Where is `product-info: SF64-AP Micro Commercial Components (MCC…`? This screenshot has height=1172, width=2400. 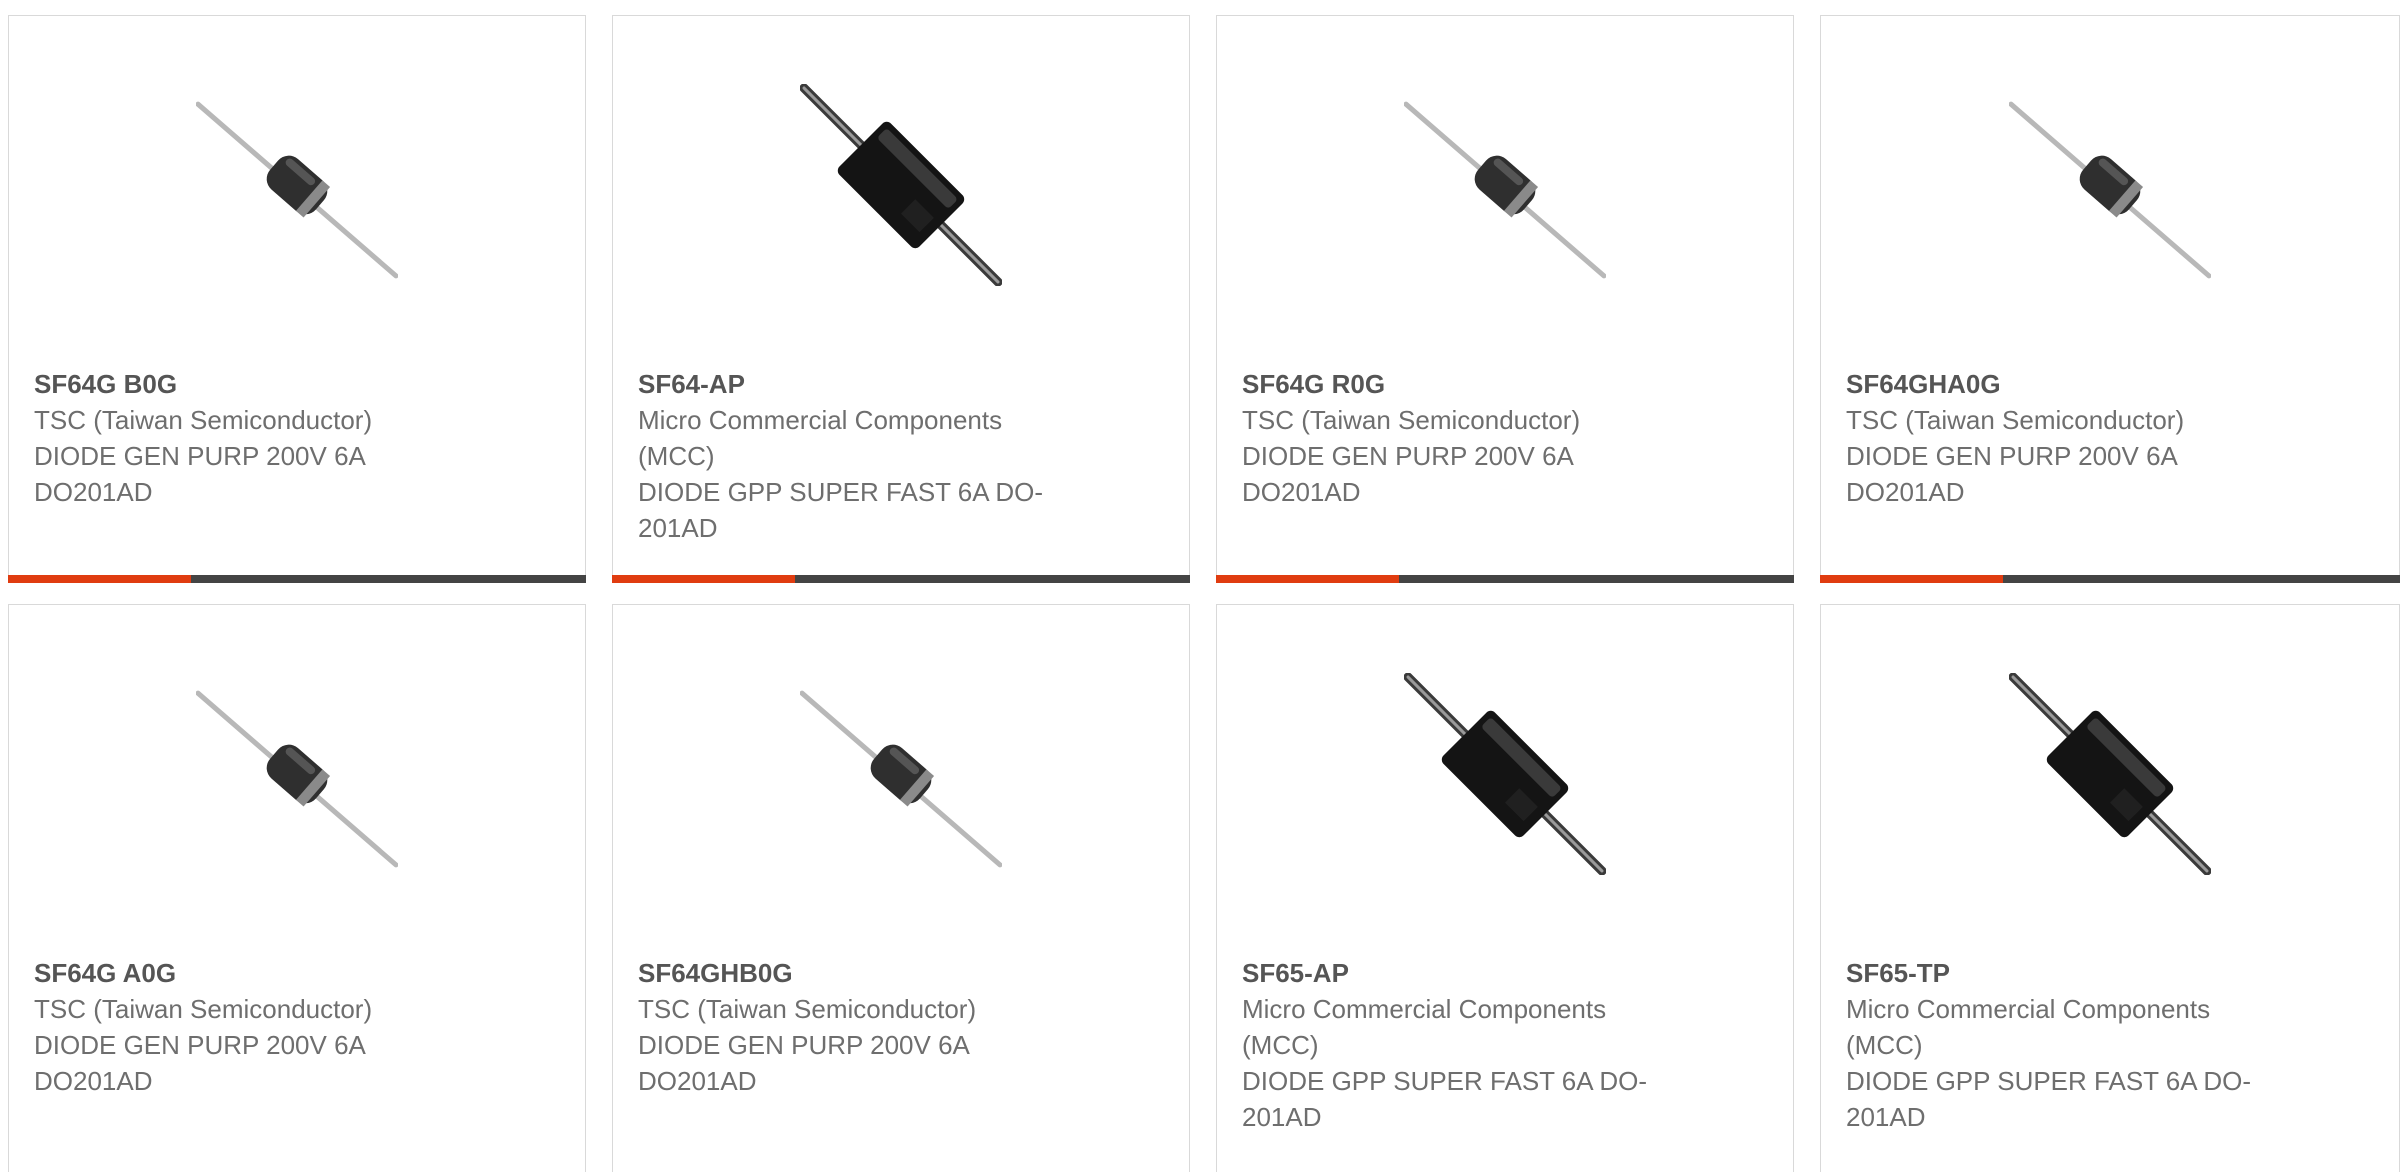 product-info: SF64-AP Micro Commercial Components (MCC… is located at coordinates (853, 456).